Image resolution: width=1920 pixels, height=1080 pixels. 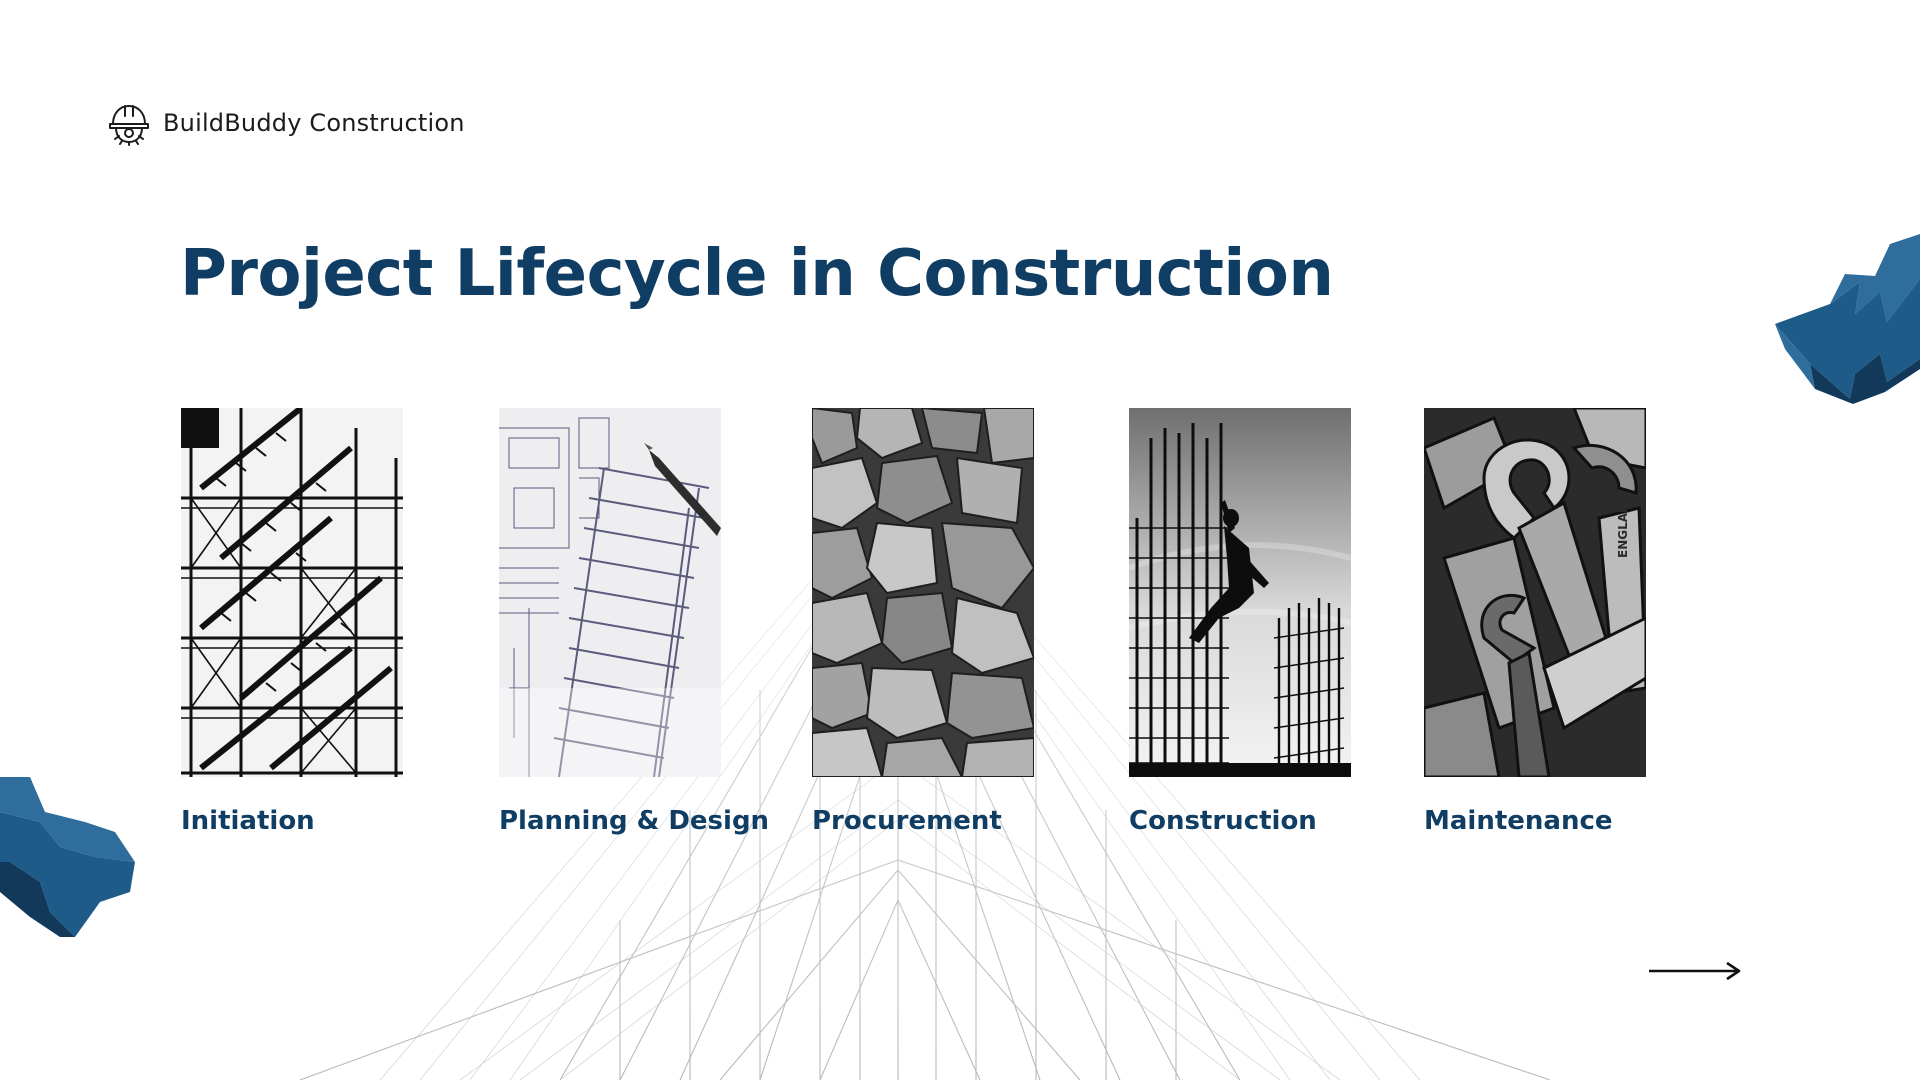 I want to click on brand: BuildBuddy Construction, so click(x=286, y=123).